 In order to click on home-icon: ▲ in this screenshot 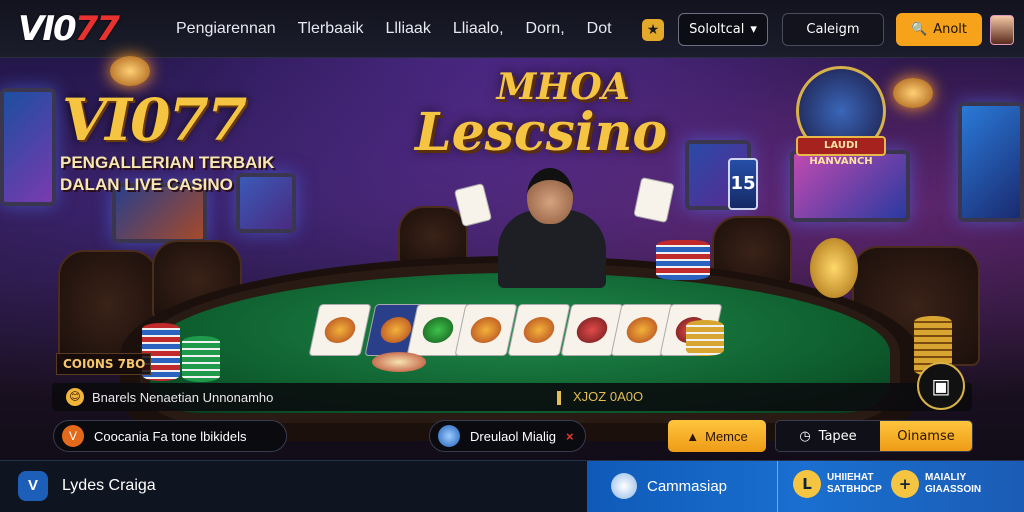, I will do `click(693, 436)`.